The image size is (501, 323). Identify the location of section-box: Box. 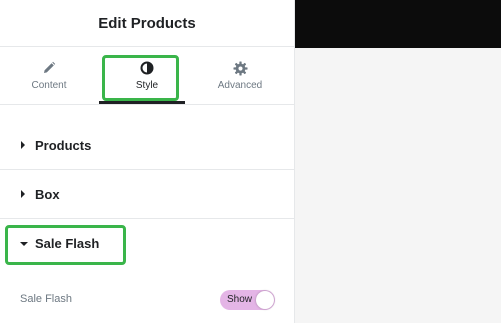
(147, 194).